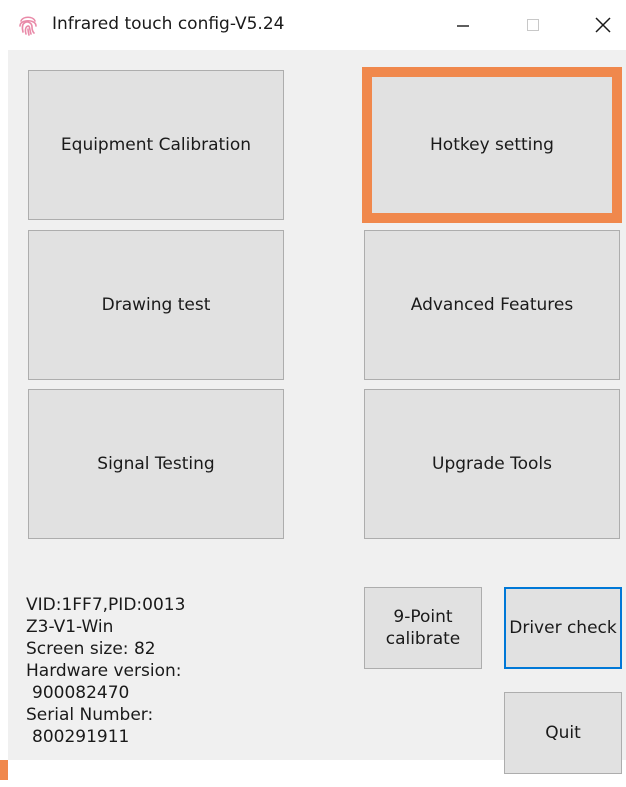 Image resolution: width=626 pixels, height=787 pixels. Describe the element at coordinates (28, 26) in the screenshot. I see `fingerprint-icon` at that location.